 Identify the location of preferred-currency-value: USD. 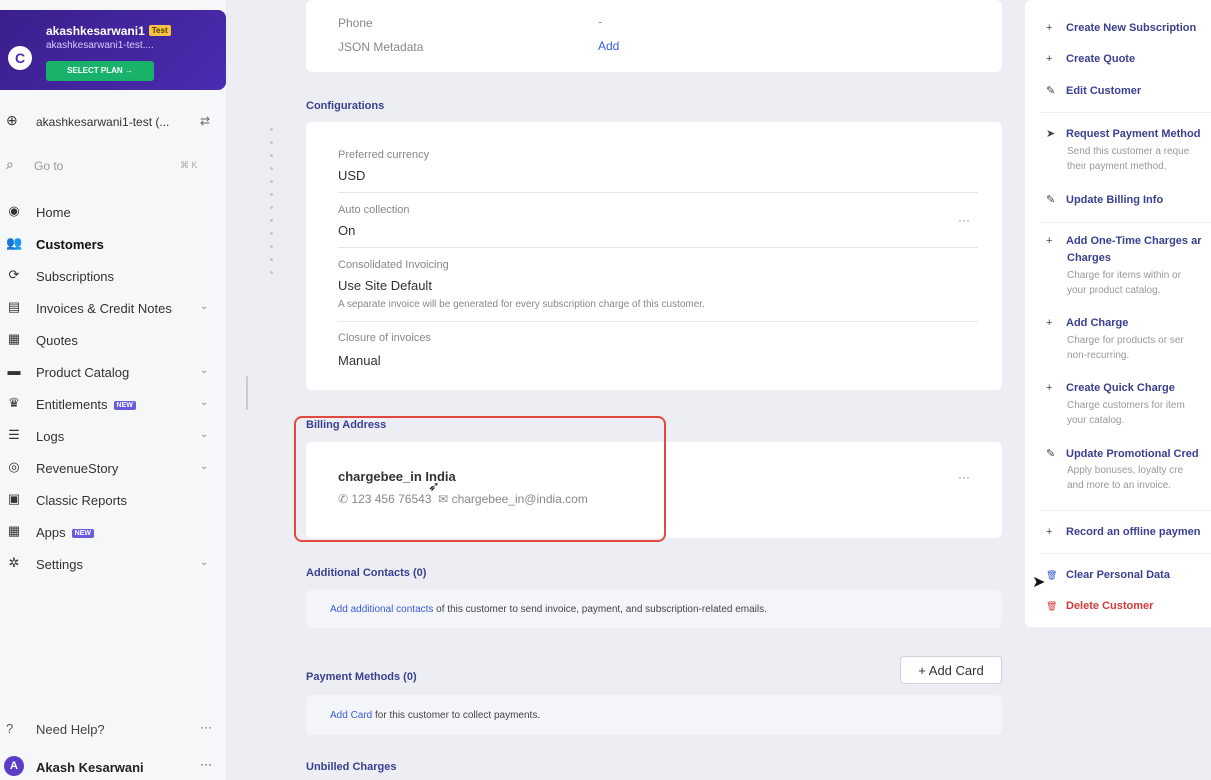
(352, 175).